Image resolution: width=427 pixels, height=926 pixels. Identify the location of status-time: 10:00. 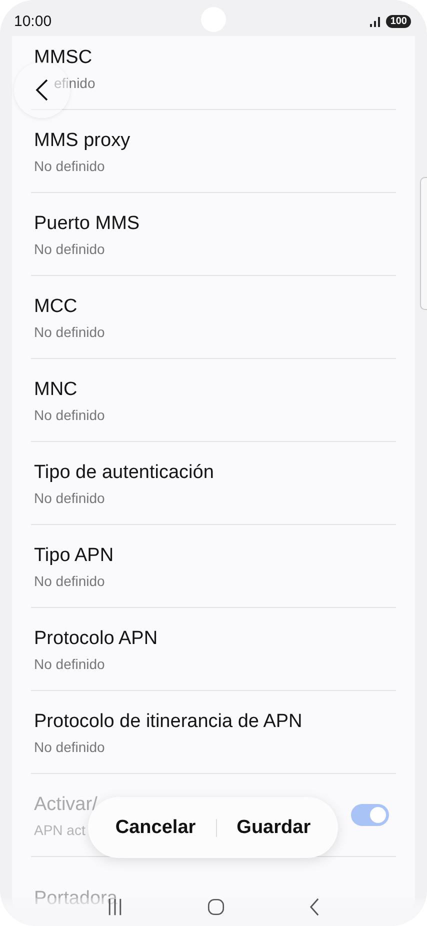
(33, 21).